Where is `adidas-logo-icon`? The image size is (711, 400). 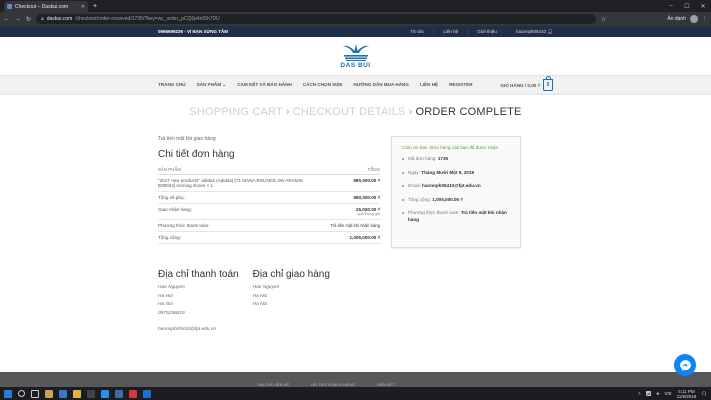 adidas-logo-icon is located at coordinates (356, 52).